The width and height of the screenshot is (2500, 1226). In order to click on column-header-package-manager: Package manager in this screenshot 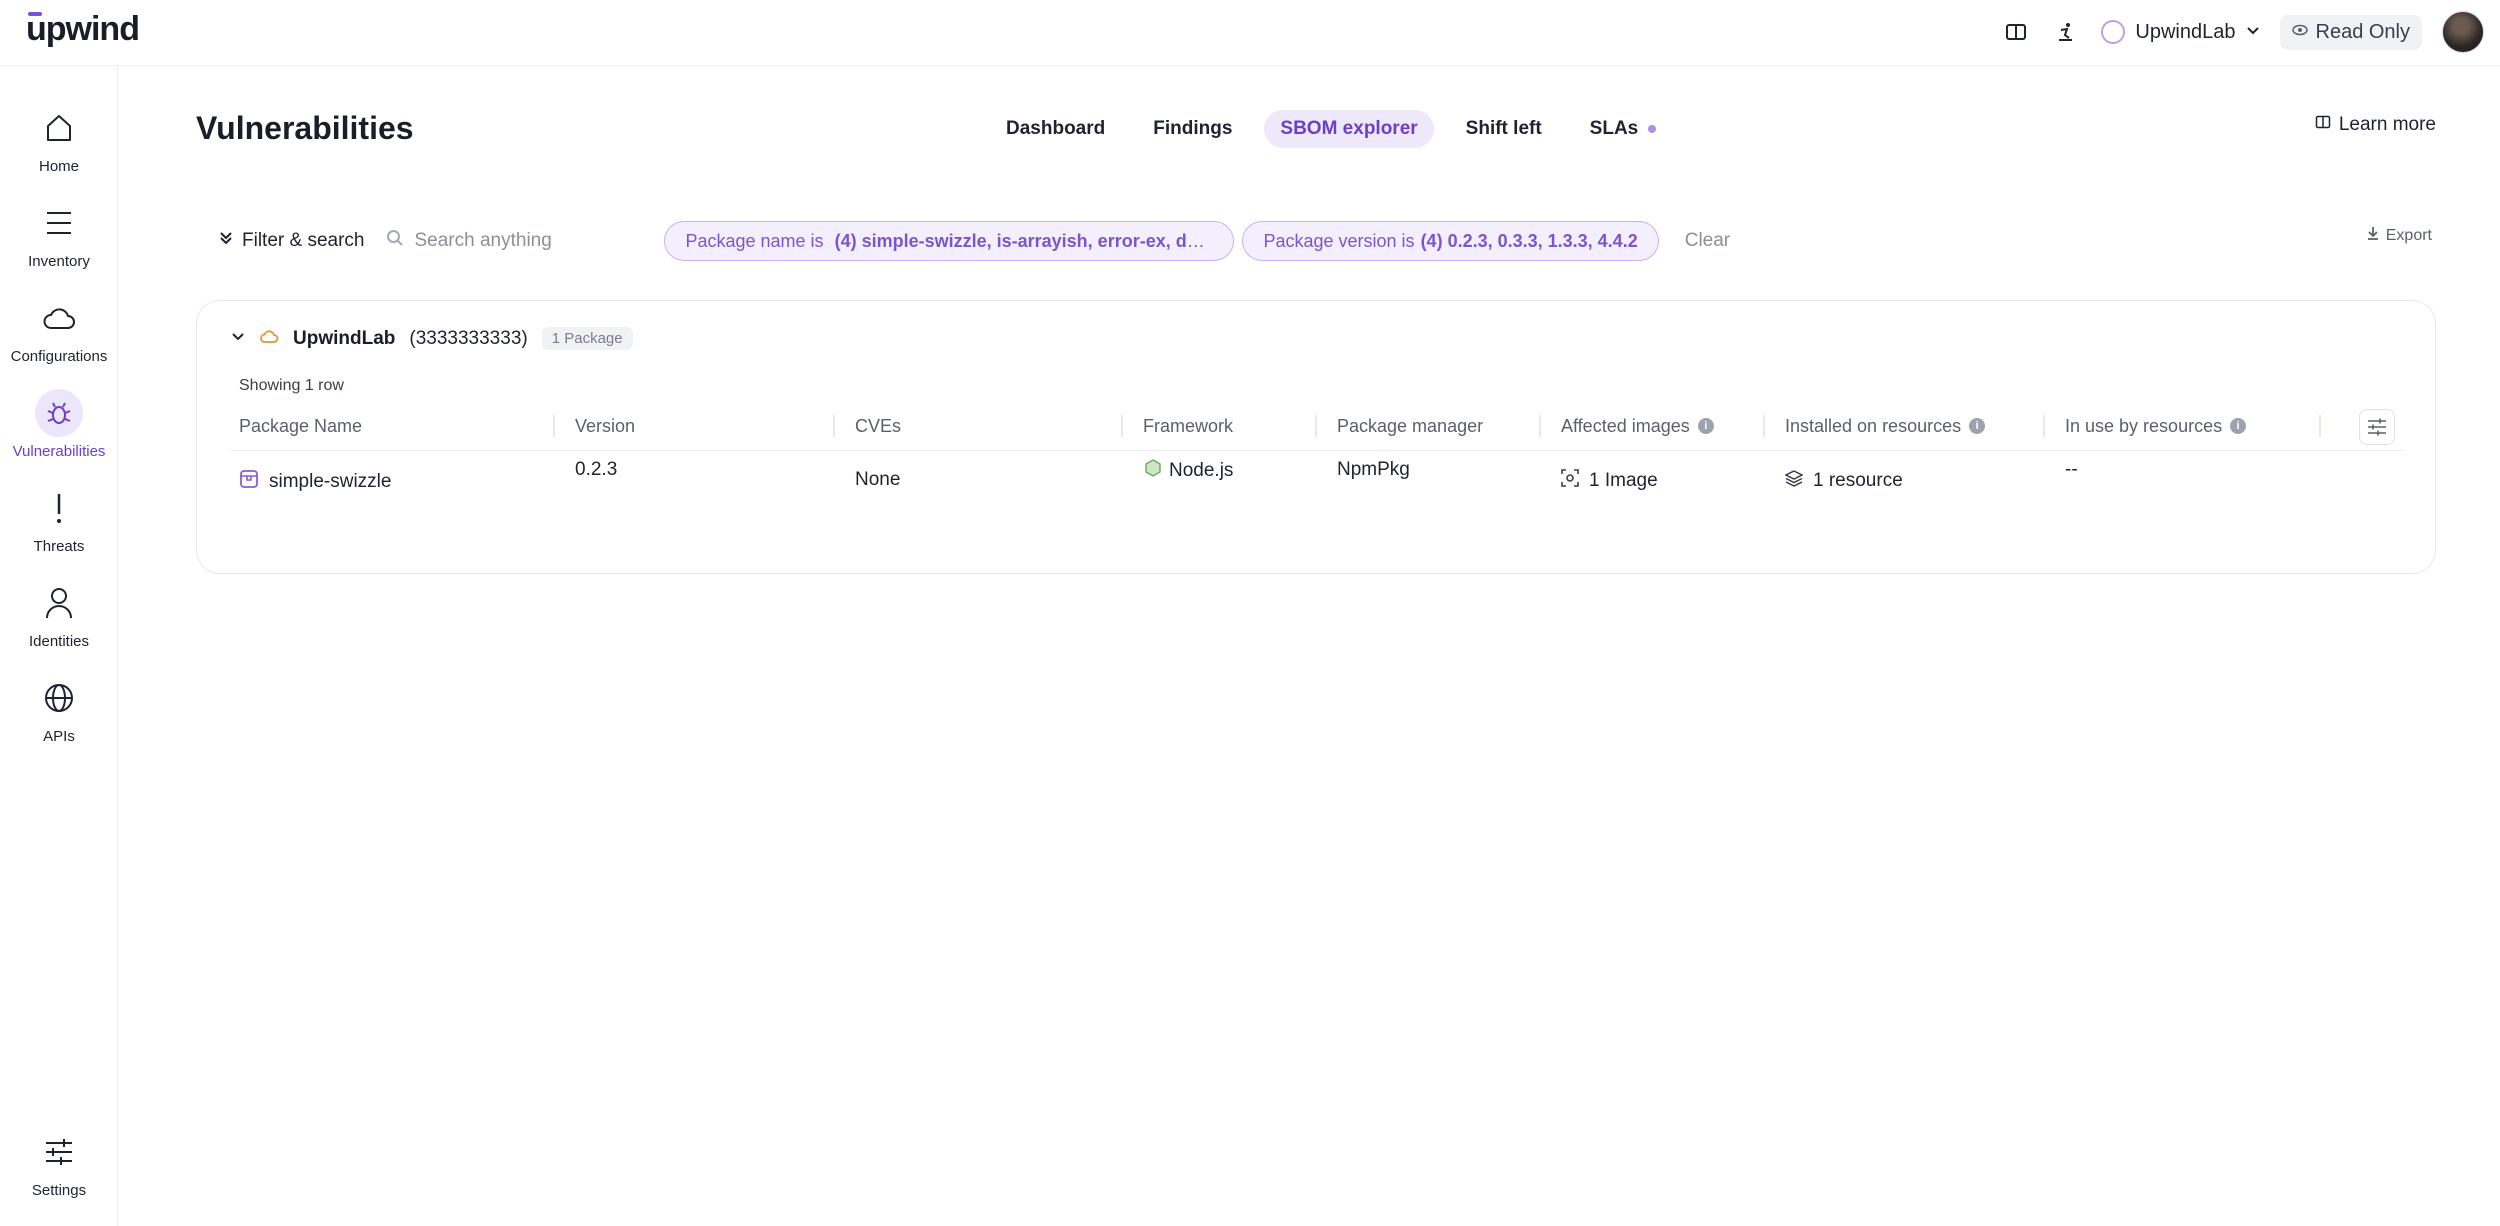, I will do `click(1410, 426)`.